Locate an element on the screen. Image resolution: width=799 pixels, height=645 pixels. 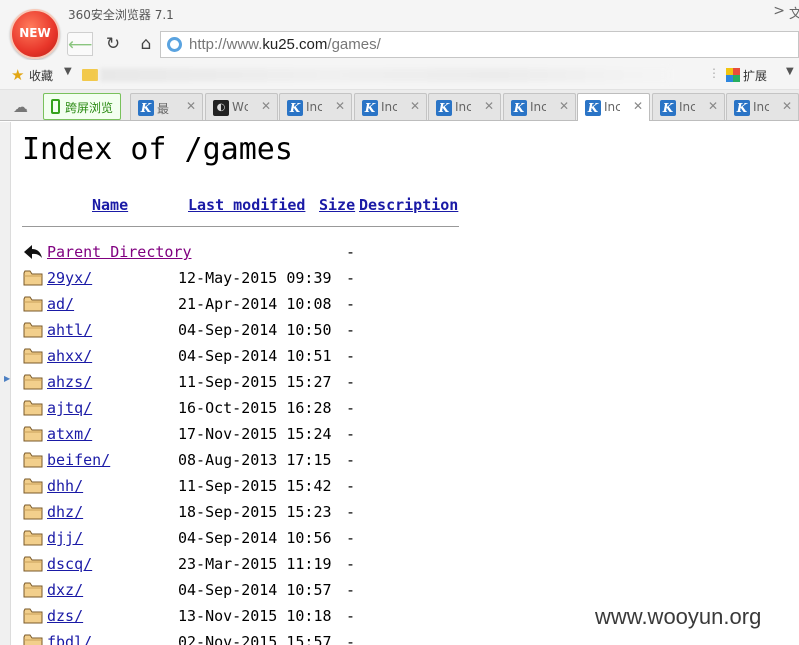
title-menu-glyph: 文 is located at coordinates (794, 12).